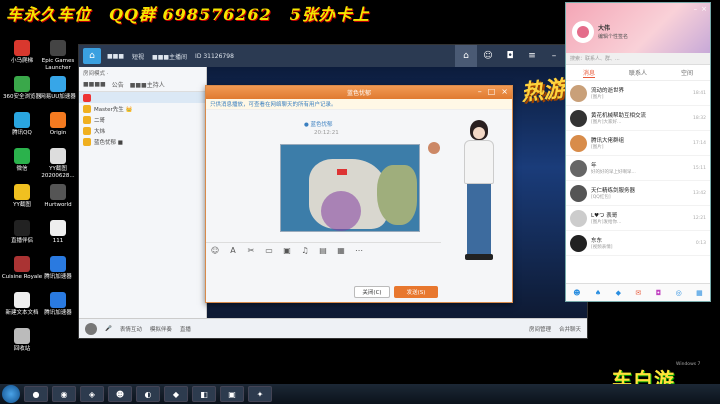  I want to click on mail-icon: ✉, so click(638, 293).